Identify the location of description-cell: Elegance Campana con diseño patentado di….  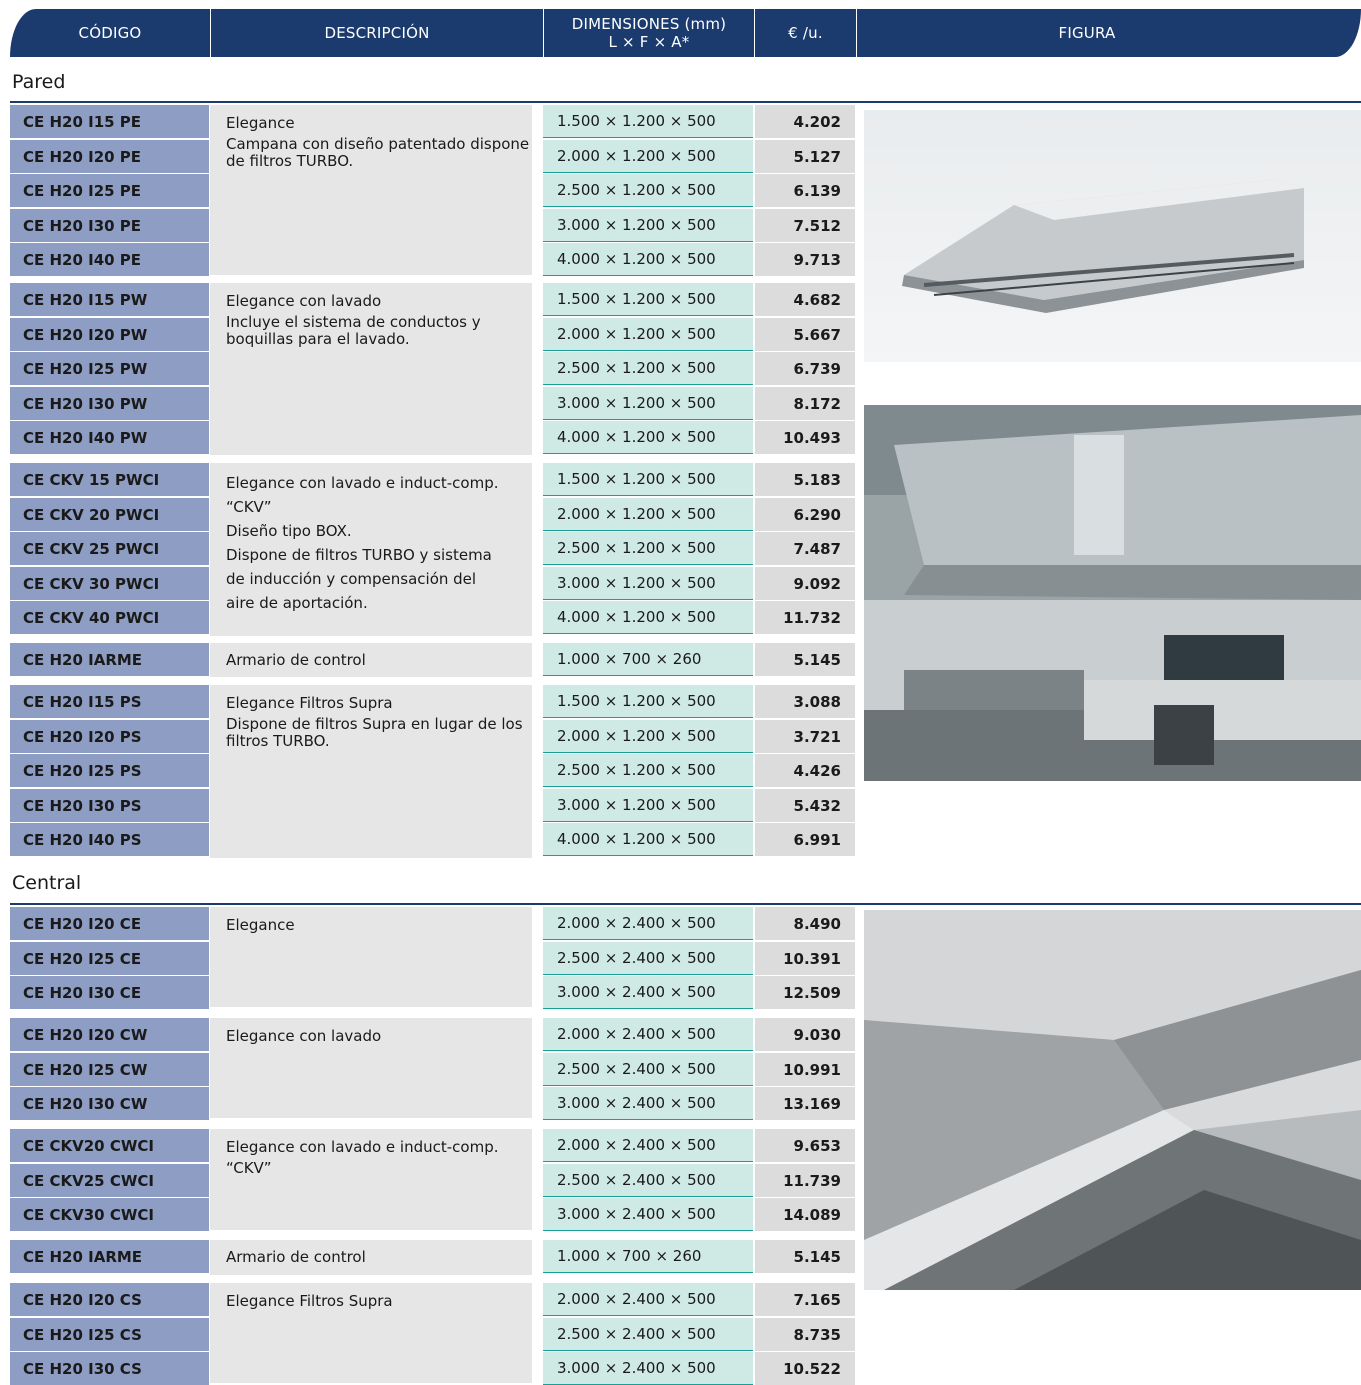
(371, 190).